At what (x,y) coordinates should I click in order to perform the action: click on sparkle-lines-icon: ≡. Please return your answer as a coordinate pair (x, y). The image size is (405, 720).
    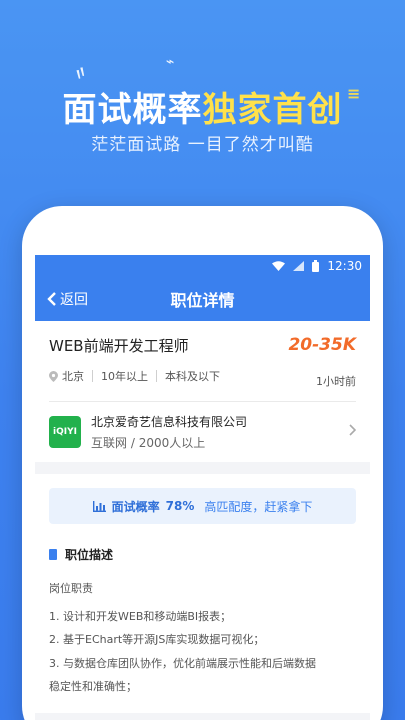
    Looking at the image, I should click on (354, 93).